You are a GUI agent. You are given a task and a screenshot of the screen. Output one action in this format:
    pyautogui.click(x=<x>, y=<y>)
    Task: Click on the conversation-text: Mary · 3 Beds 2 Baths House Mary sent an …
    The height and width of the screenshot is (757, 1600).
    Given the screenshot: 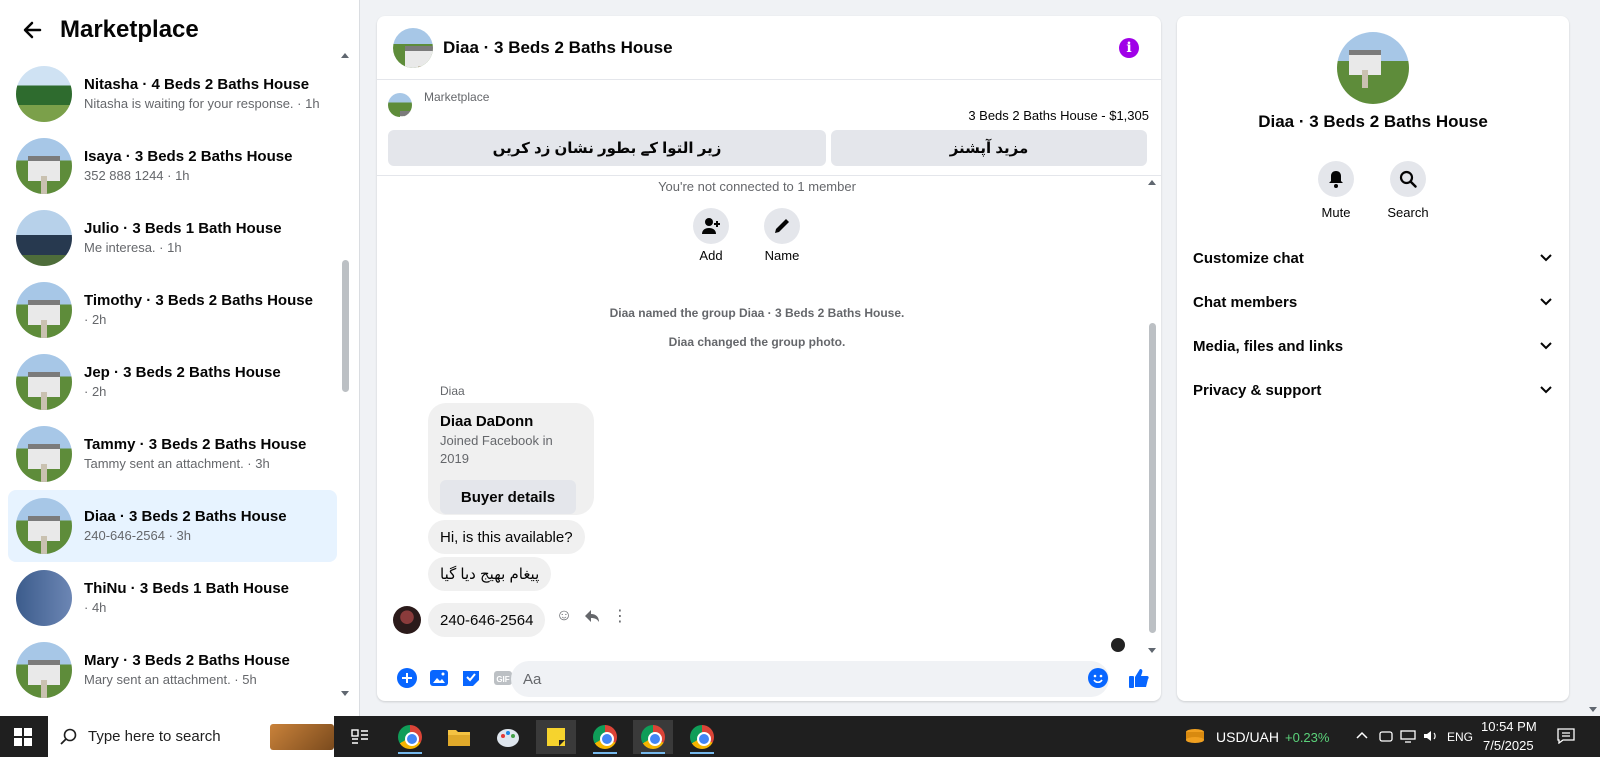 What is the action you would take?
    pyautogui.click(x=187, y=670)
    